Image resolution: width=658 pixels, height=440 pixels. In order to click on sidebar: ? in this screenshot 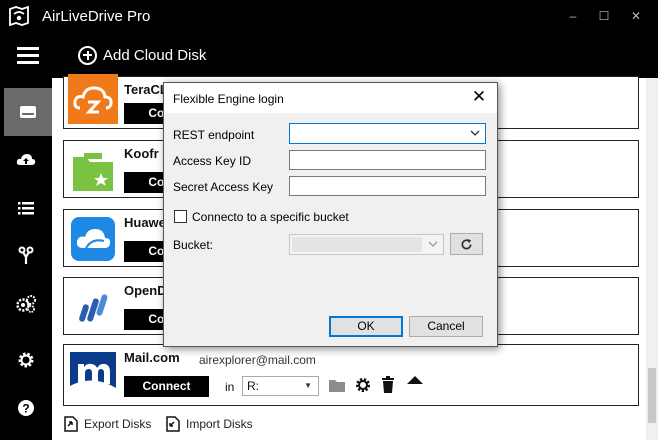, I will do `click(26, 259)`.